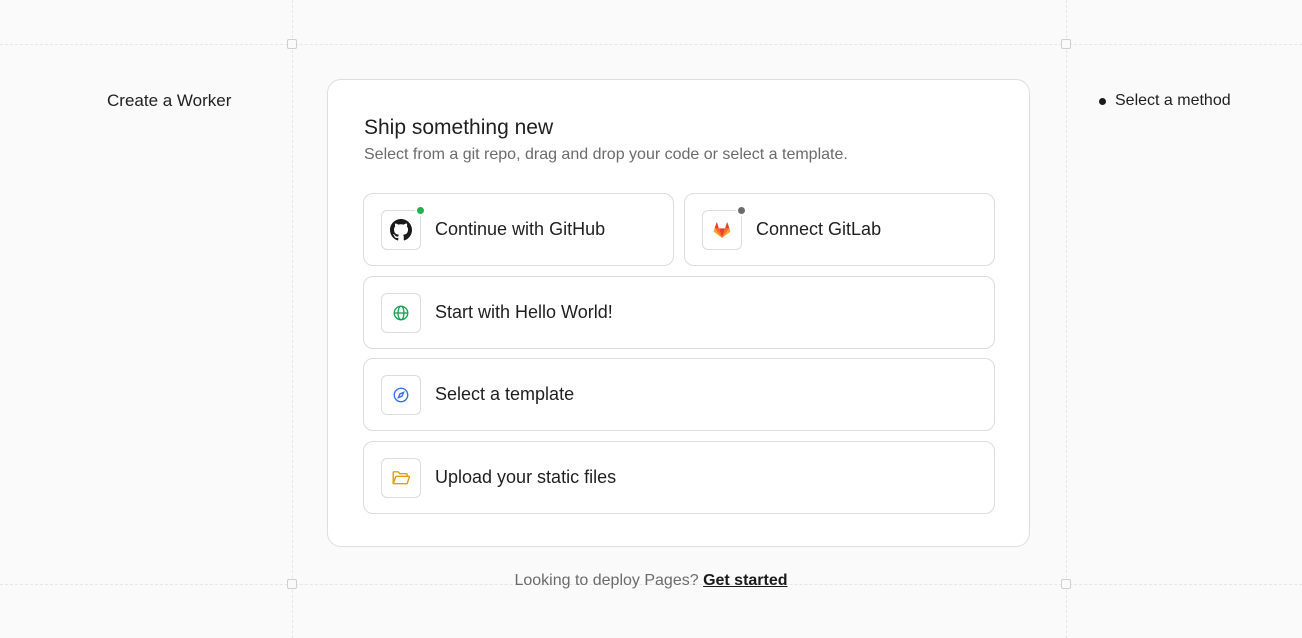 The height and width of the screenshot is (638, 1302). I want to click on option-label: Upload your static files, so click(526, 477).